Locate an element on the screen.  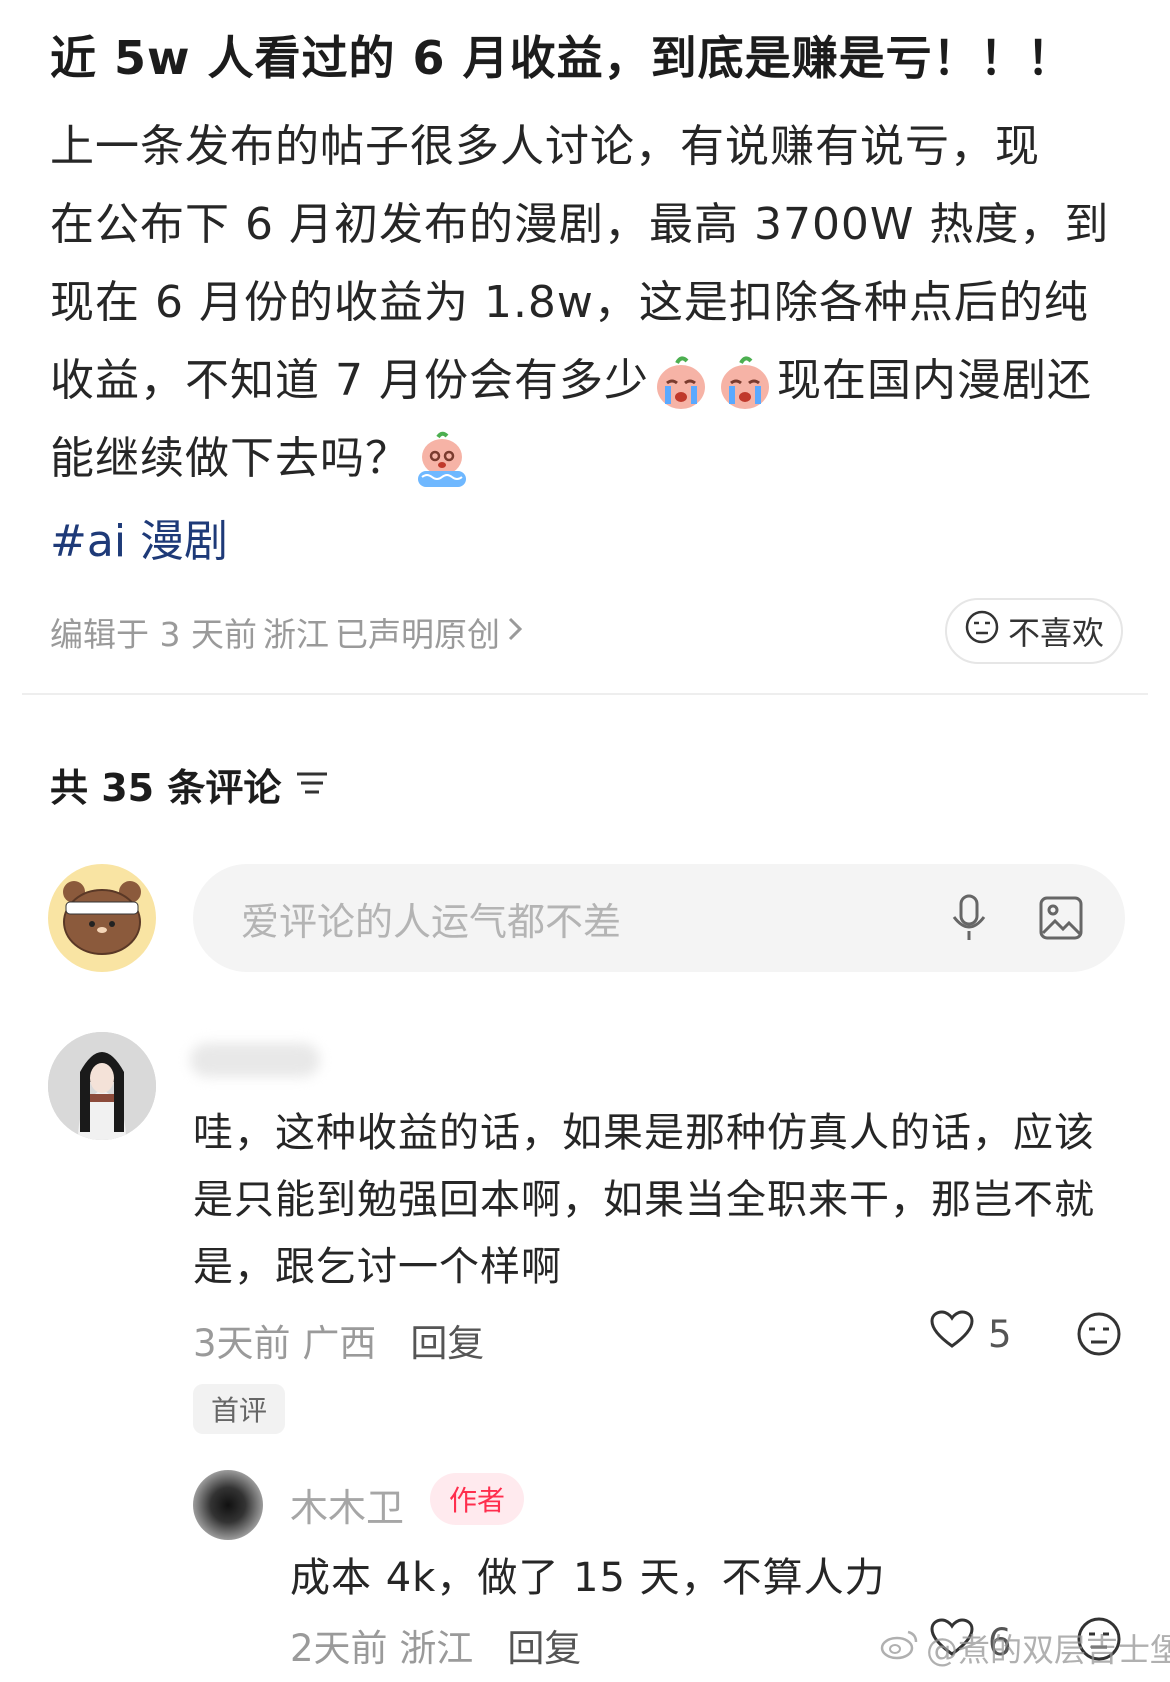
post-body-line: 收益，不知道 7 月份会有多少 现在国内漫剧还 is located at coordinates (590, 381).